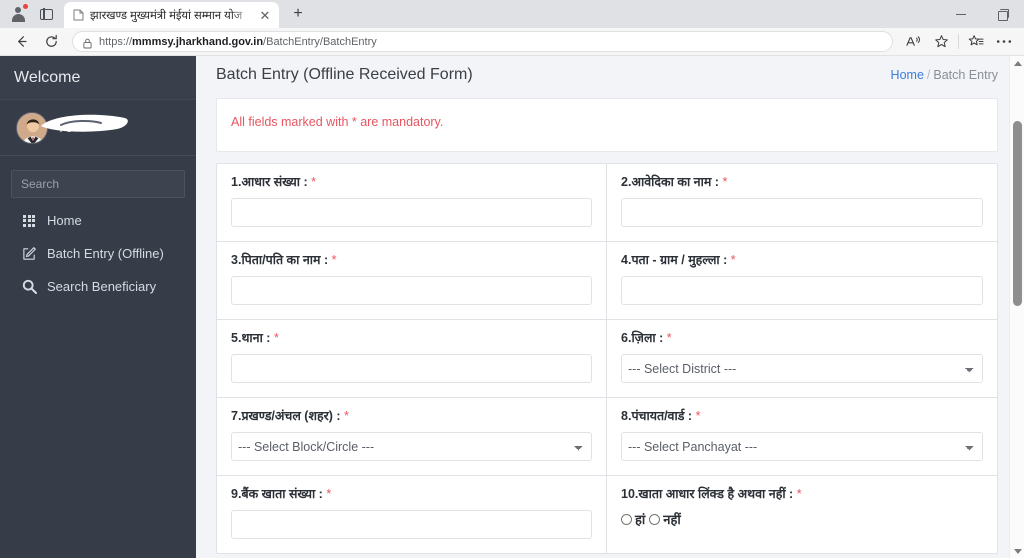 The height and width of the screenshot is (558, 1024). Describe the element at coordinates (655, 519) in the screenshot. I see `aadhaar-linked-no-radio` at that location.